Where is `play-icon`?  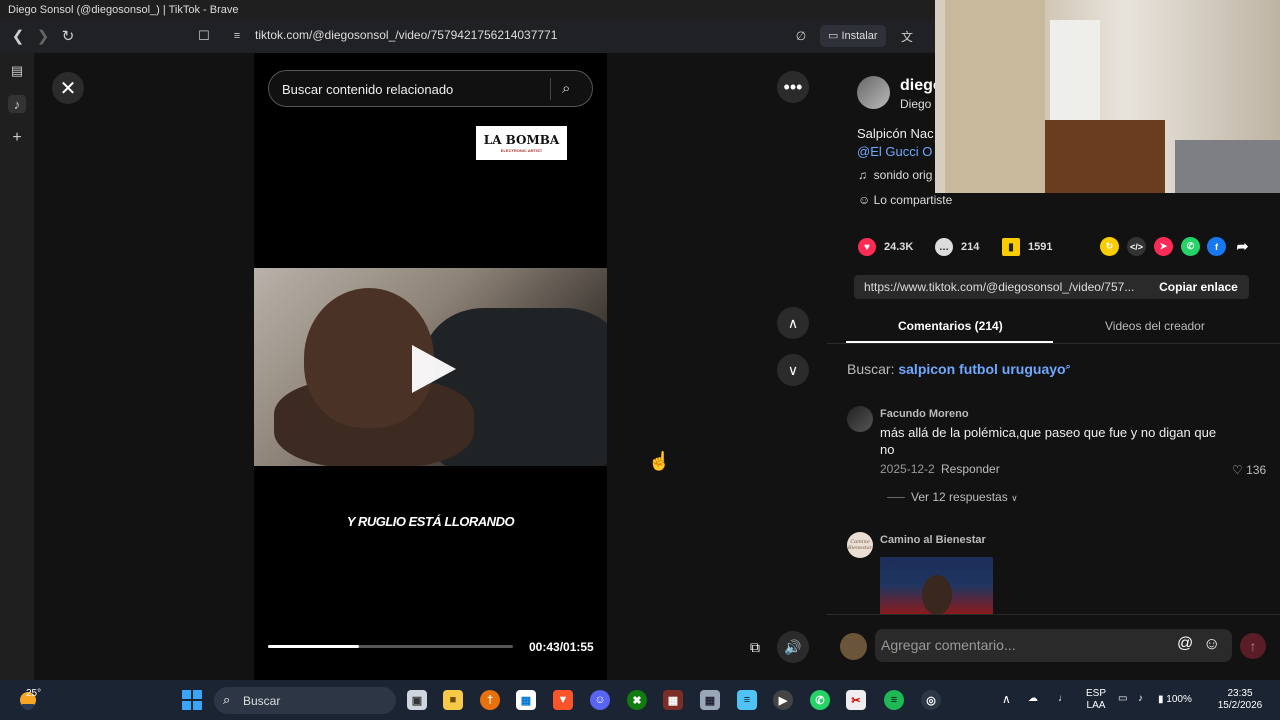 play-icon is located at coordinates (434, 369).